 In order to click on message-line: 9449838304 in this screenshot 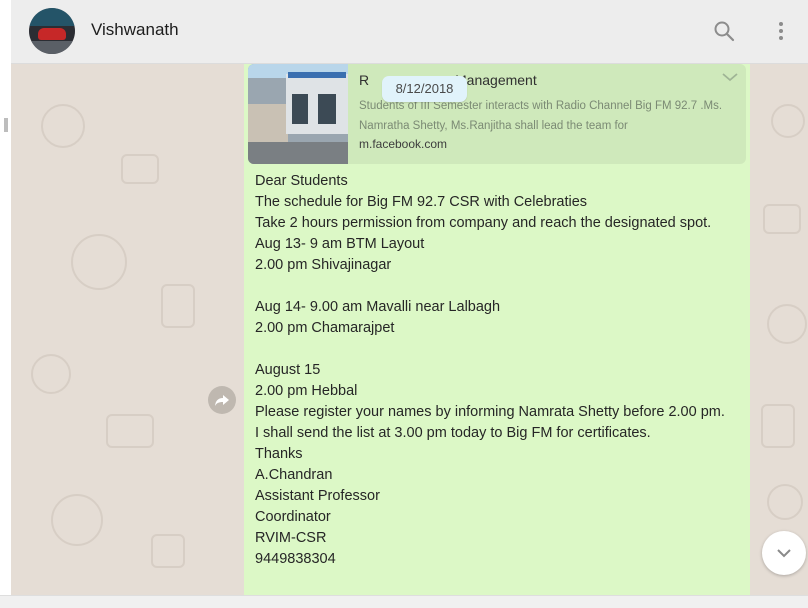, I will do `click(295, 559)`.